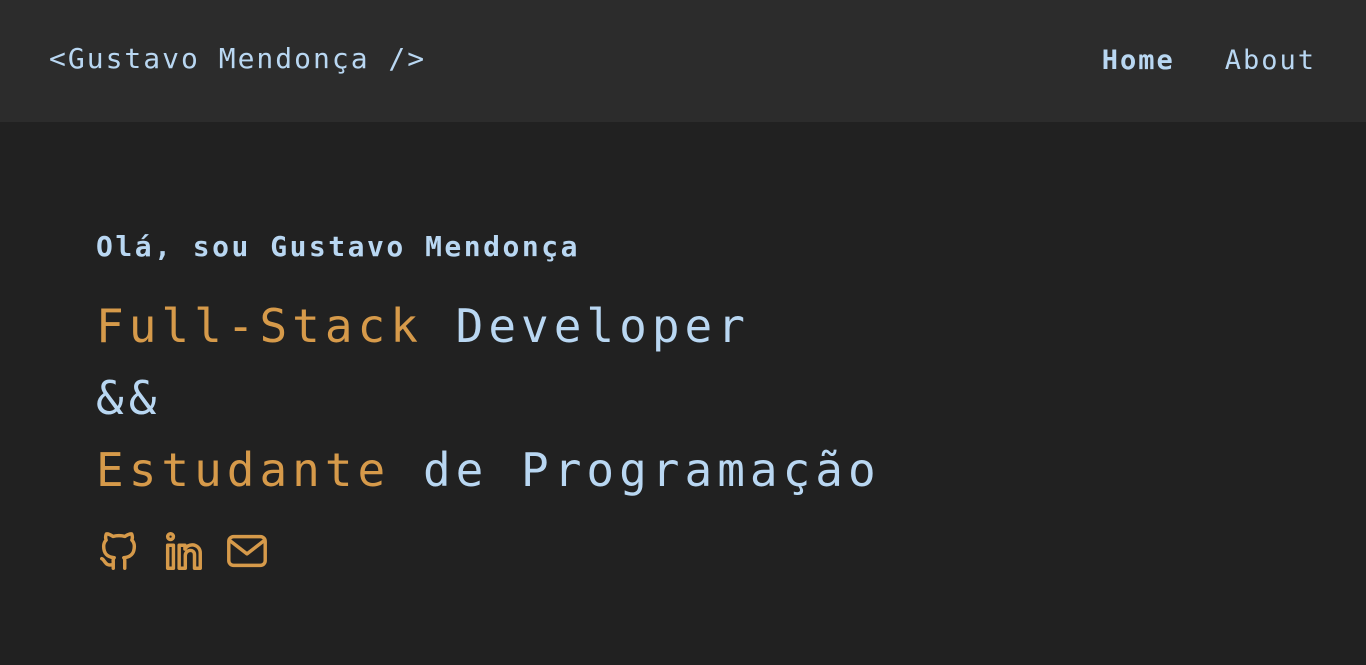 Image resolution: width=1366 pixels, height=665 pixels. I want to click on headline-line-3-rest: de Programação, so click(635, 470).